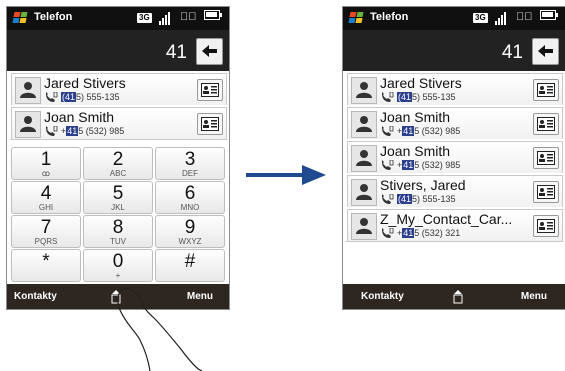  Describe the element at coordinates (190, 231) in the screenshot. I see `keypad-key: 9 WXYZ` at that location.